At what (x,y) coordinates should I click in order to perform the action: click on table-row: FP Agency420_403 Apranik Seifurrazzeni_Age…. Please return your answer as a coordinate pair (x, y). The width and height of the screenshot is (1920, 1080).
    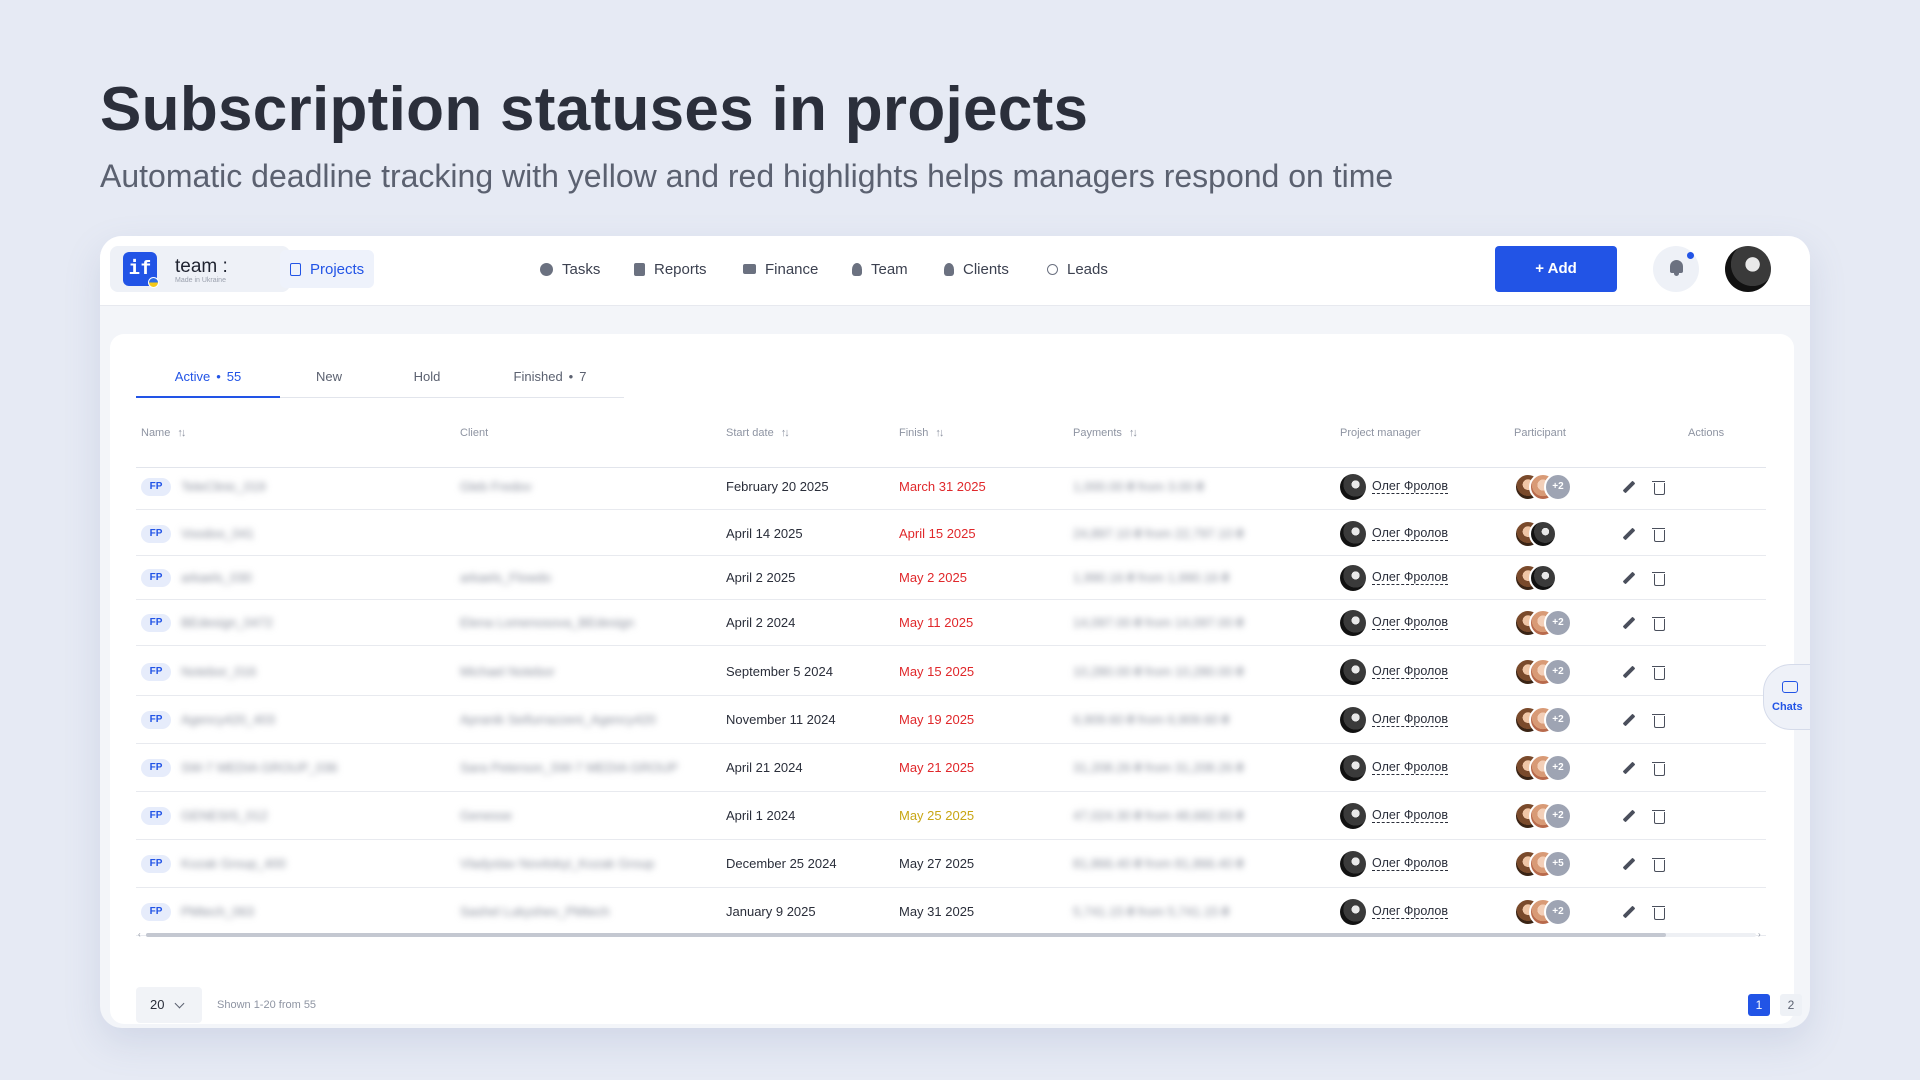
    Looking at the image, I should click on (951, 720).